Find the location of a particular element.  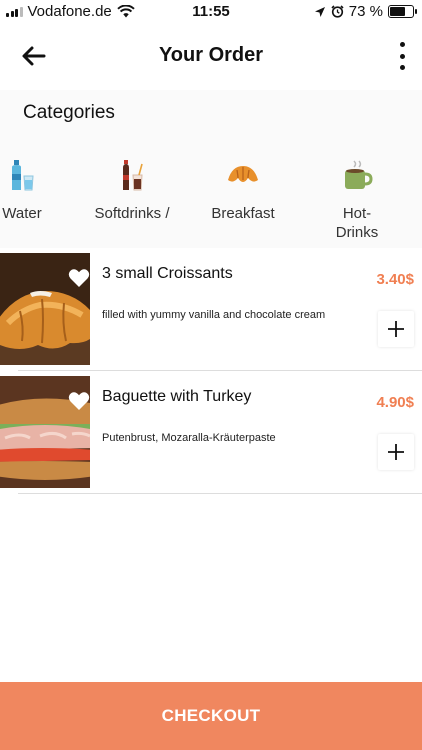

page-title: Your Order is located at coordinates (211, 55).